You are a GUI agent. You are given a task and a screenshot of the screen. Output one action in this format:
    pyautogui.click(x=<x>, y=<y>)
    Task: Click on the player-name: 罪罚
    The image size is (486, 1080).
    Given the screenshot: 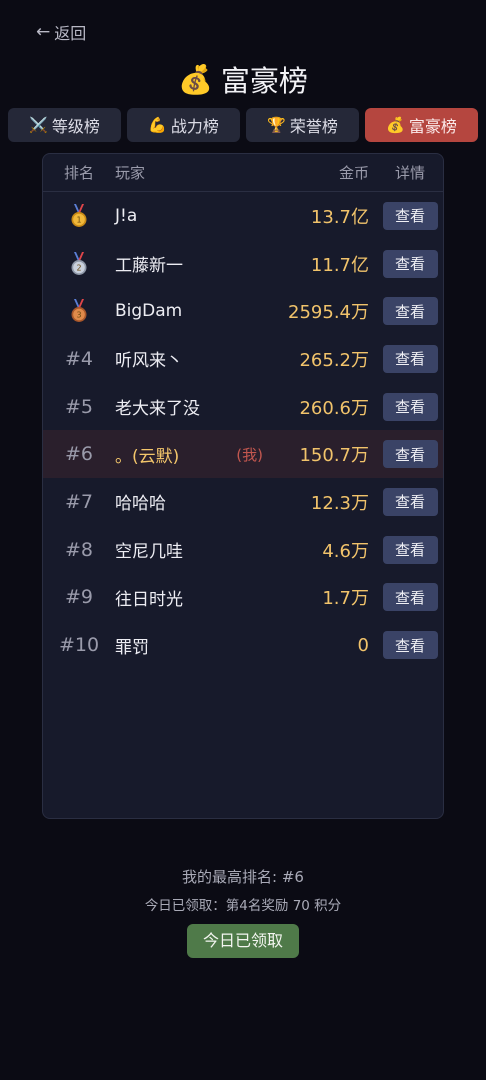 What is the action you would take?
    pyautogui.click(x=132, y=647)
    